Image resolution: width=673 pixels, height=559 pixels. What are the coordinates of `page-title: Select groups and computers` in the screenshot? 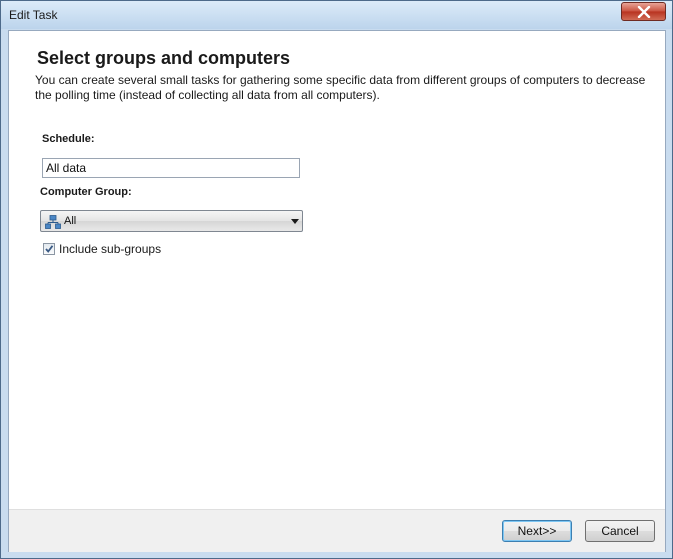 It's located at (164, 58).